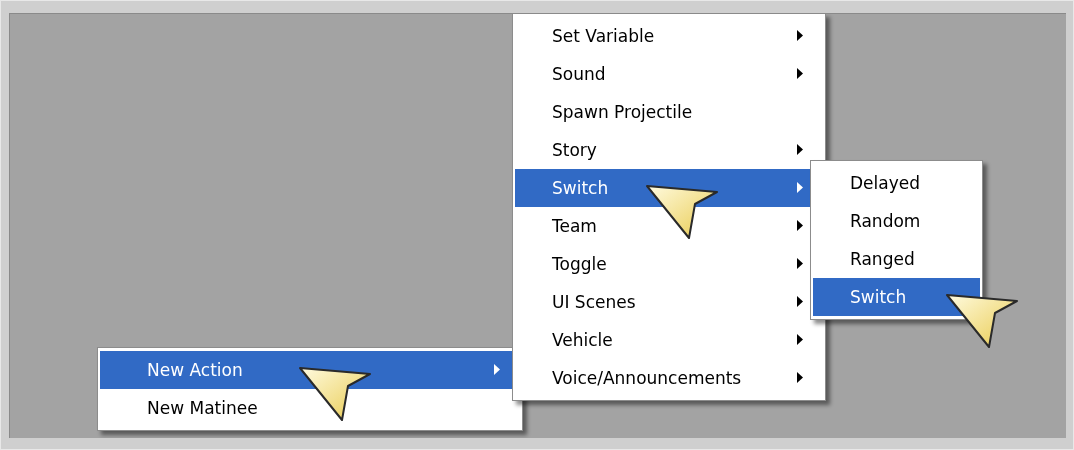 The height and width of the screenshot is (450, 1074). I want to click on menu-item: Switch, so click(896, 297).